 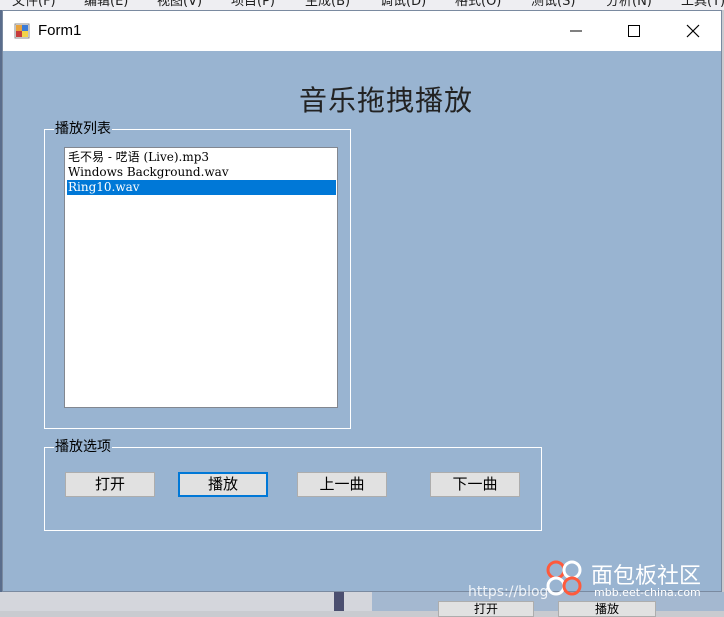 I want to click on minimize-button, so click(x=576, y=31).